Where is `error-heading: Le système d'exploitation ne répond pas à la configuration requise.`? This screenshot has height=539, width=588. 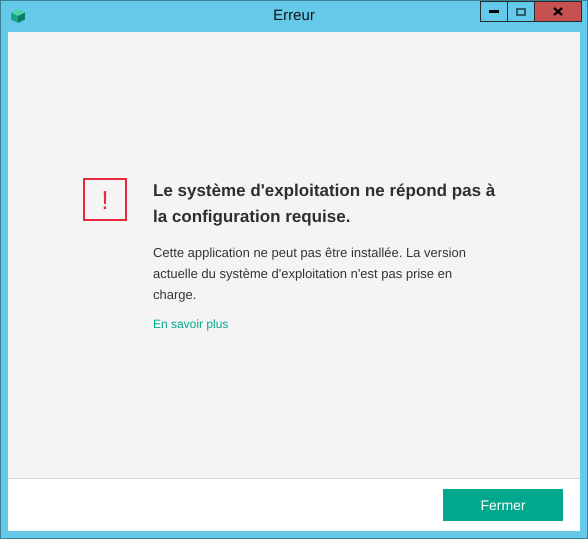 error-heading: Le système d'exploitation ne répond pas à la configuration requise. is located at coordinates (324, 204).